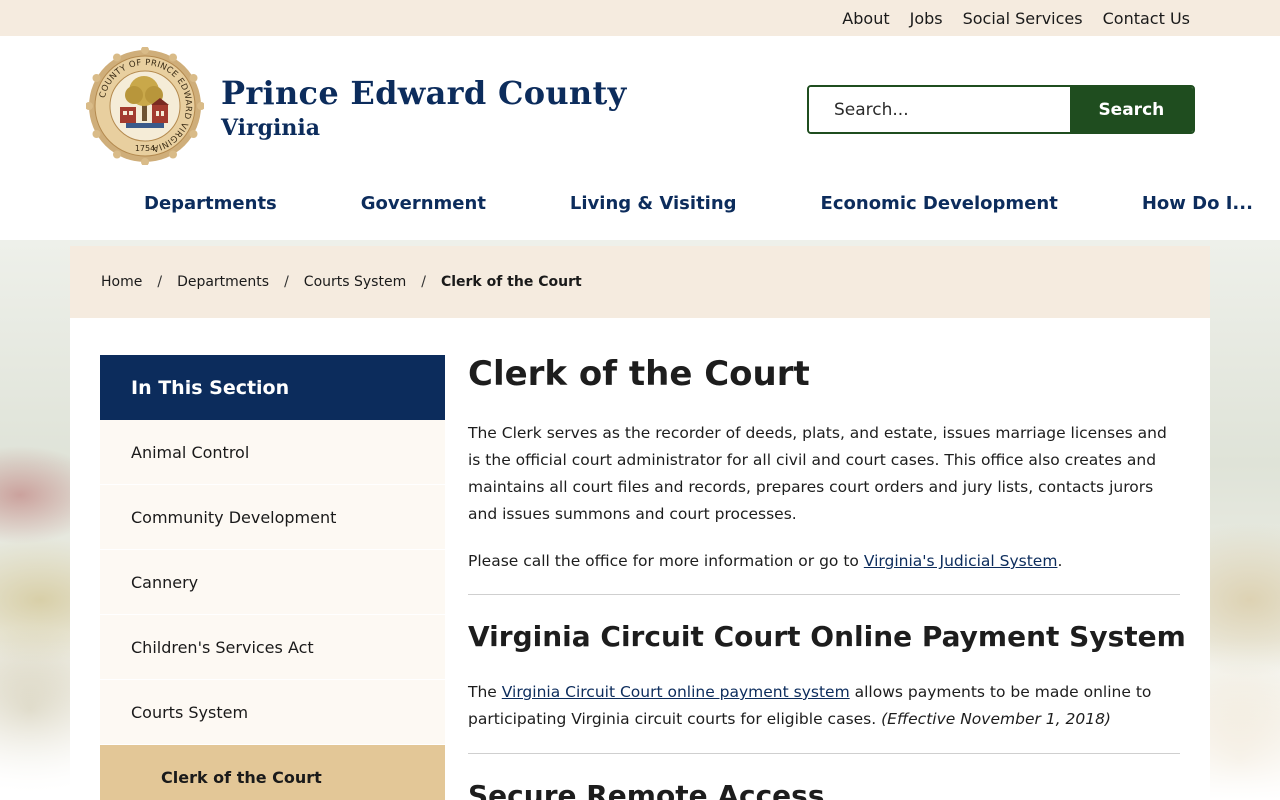 Image resolution: width=1280 pixels, height=800 pixels. Describe the element at coordinates (639, 374) in the screenshot. I see `page-title: Clerk of the Court` at that location.